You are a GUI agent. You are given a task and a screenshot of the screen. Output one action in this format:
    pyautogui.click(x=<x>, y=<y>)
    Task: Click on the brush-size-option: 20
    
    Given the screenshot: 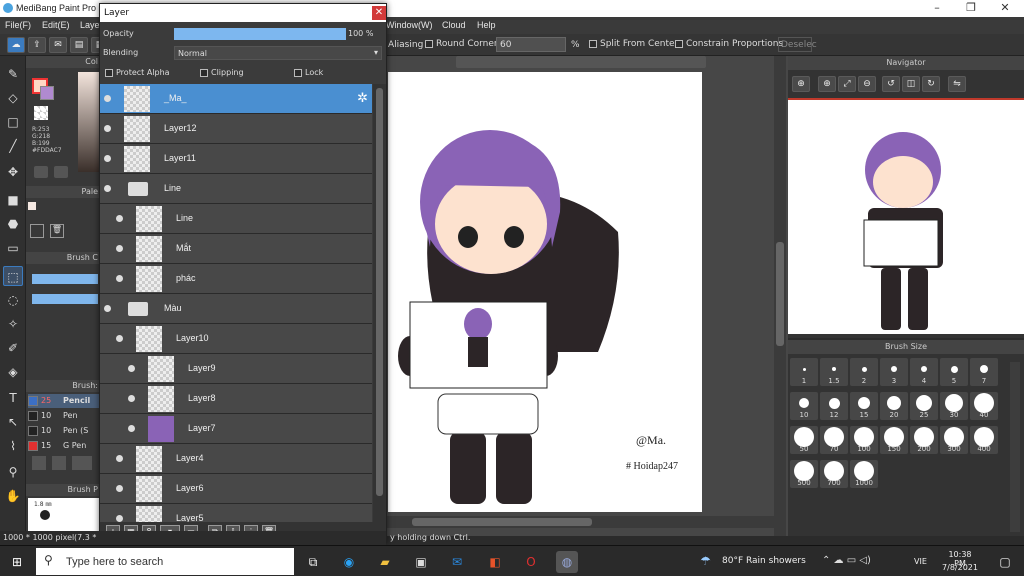 What is the action you would take?
    pyautogui.click(x=894, y=406)
    